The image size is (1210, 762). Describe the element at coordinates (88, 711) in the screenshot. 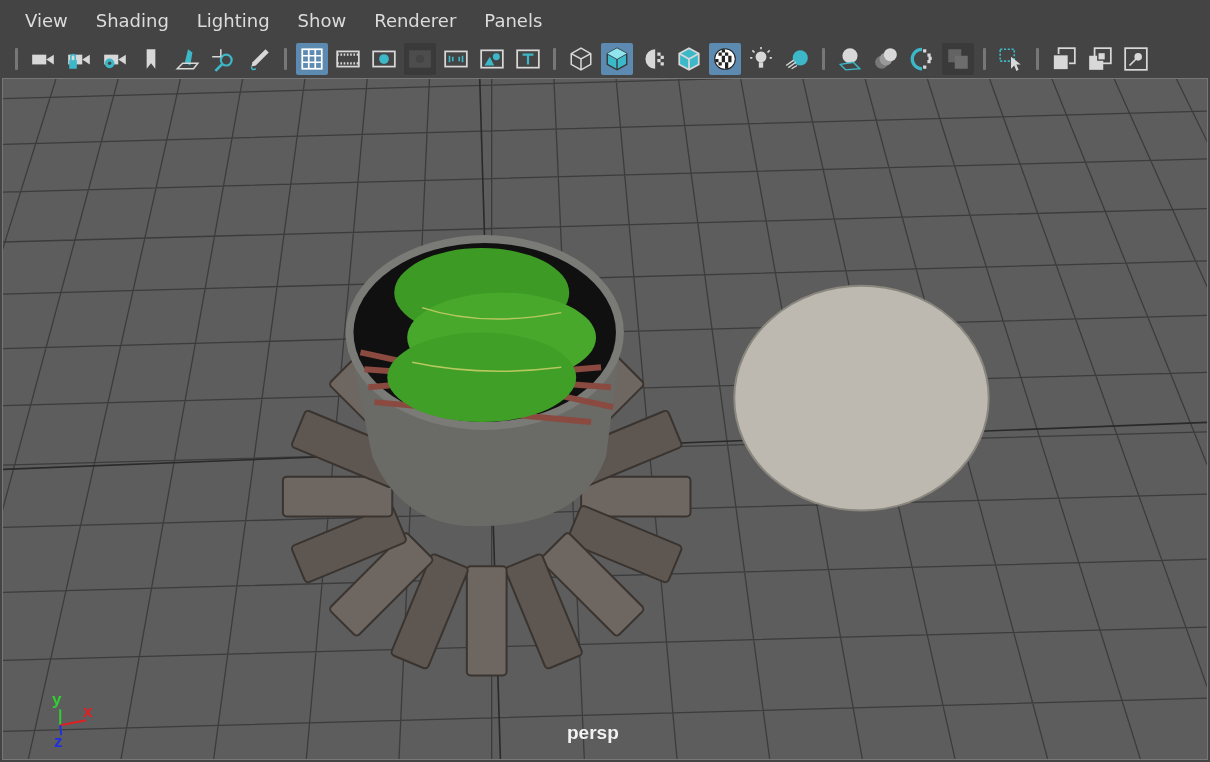

I see `axis-label: x` at that location.